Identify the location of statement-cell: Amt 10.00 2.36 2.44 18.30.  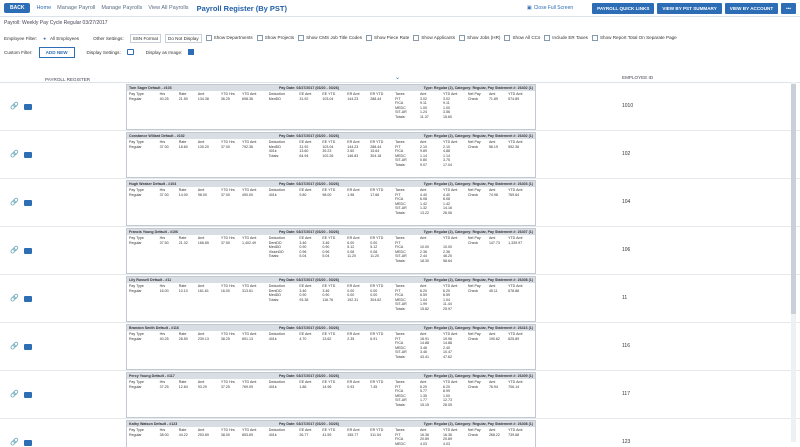
(425, 249).